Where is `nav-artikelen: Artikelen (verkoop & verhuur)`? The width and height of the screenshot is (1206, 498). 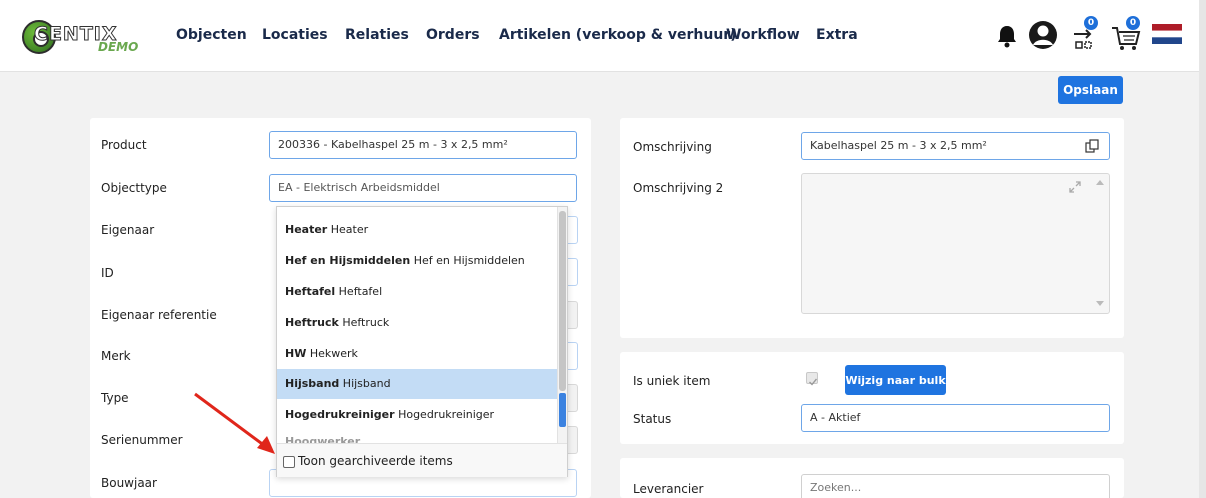
nav-artikelen: Artikelen (verkoop & verhuur) is located at coordinates (618, 35).